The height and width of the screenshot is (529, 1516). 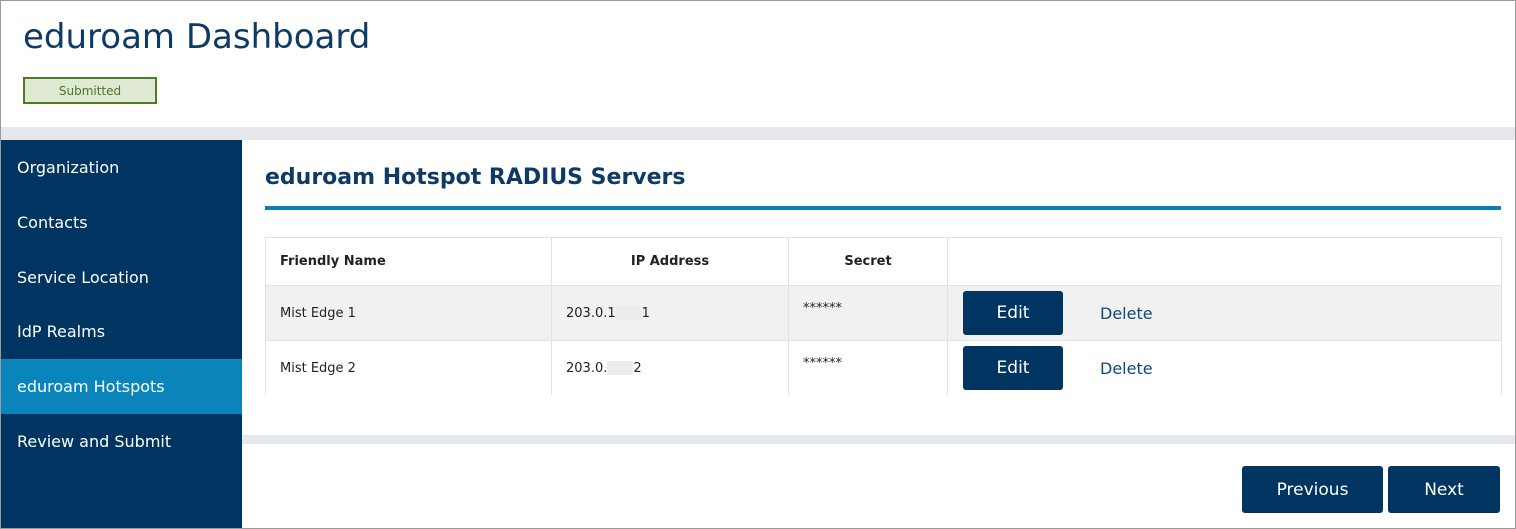 I want to click on ip-address-suffix: 2, so click(x=637, y=368).